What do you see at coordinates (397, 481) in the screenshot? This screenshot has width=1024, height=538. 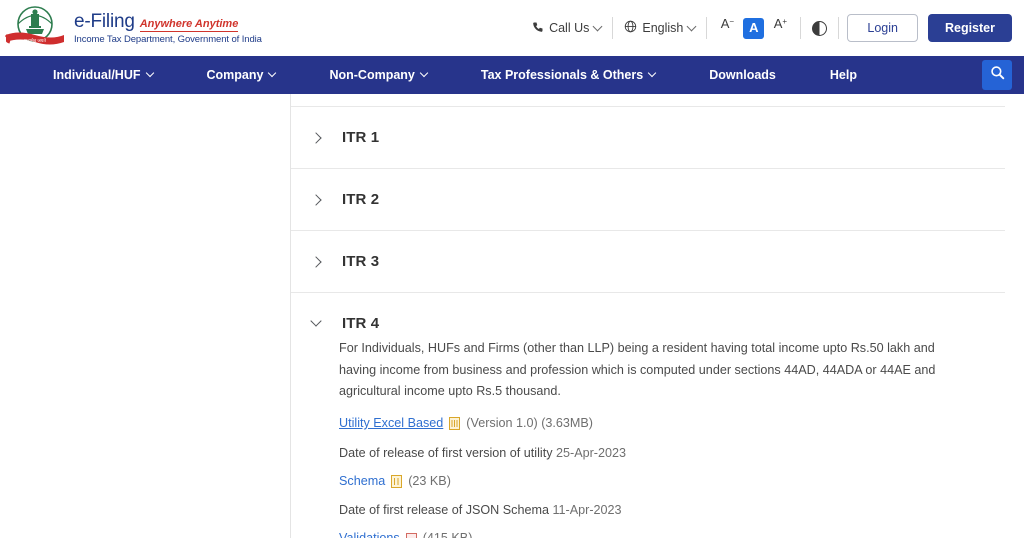 I see `json-file-icon` at bounding box center [397, 481].